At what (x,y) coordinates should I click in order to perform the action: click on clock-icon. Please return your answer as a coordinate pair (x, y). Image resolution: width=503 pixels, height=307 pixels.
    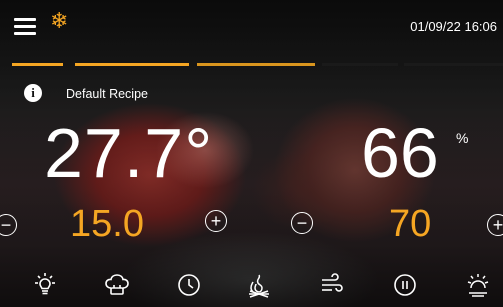
    Looking at the image, I should click on (189, 285).